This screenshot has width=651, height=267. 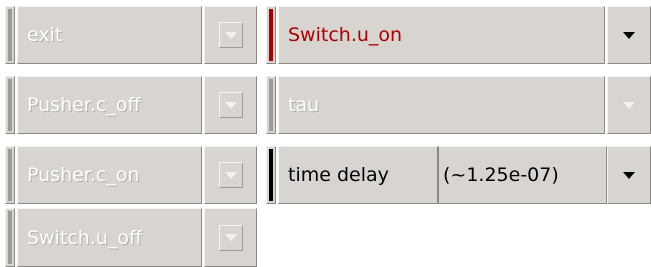 I want to click on selector-row-tau: tau, so click(x=458, y=105).